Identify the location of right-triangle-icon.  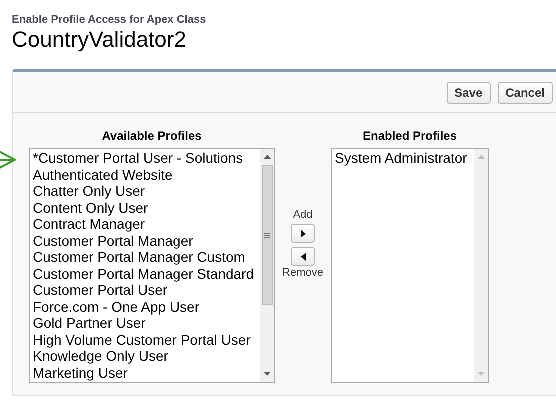
(303, 234).